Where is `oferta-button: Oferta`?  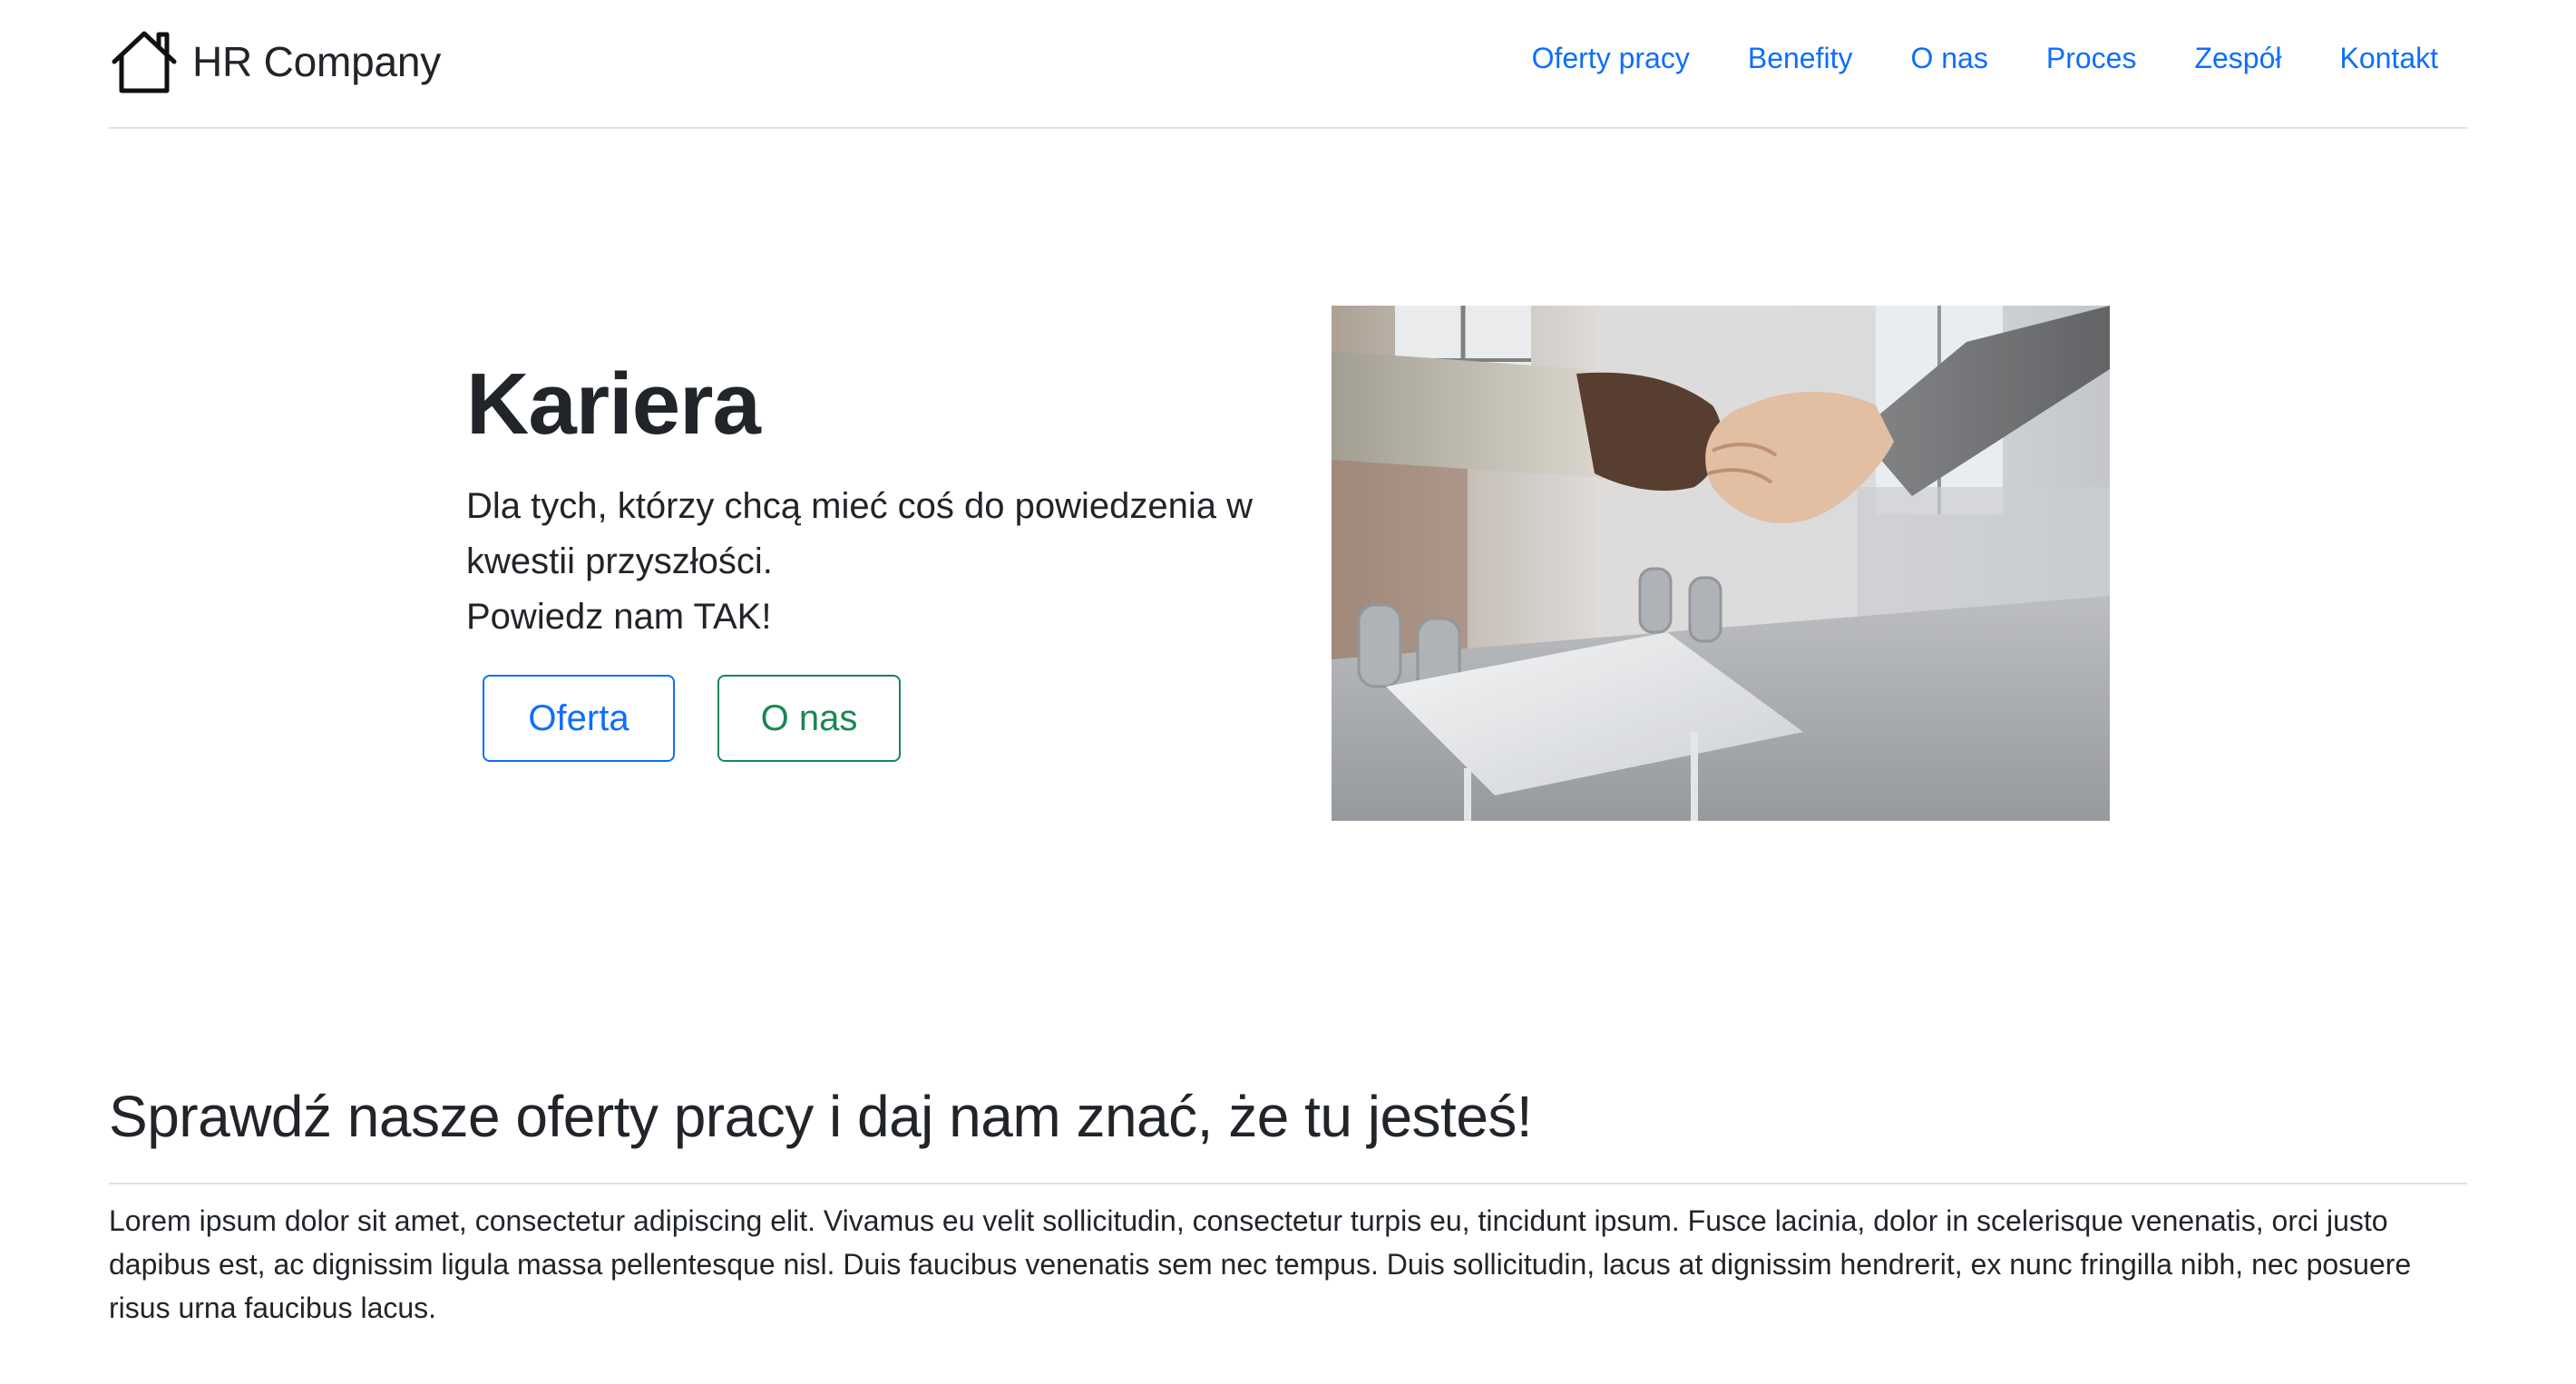
oferta-button: Oferta is located at coordinates (579, 718).